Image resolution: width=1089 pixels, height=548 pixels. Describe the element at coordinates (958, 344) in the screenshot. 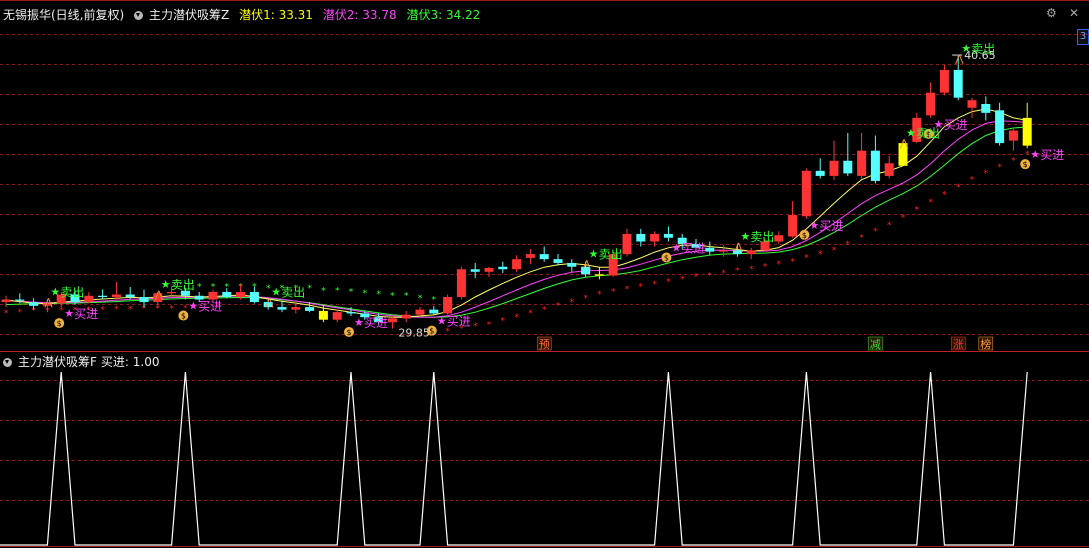

I see `event-marker-label: 涨` at that location.